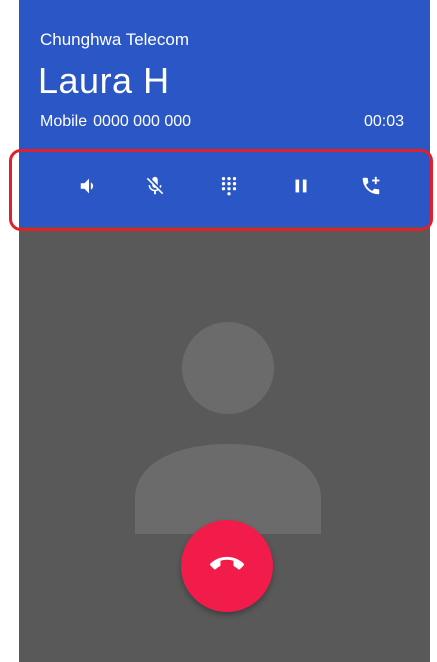 This screenshot has width=437, height=662. I want to click on carrier-name: Chunghwa Telecom, so click(114, 39).